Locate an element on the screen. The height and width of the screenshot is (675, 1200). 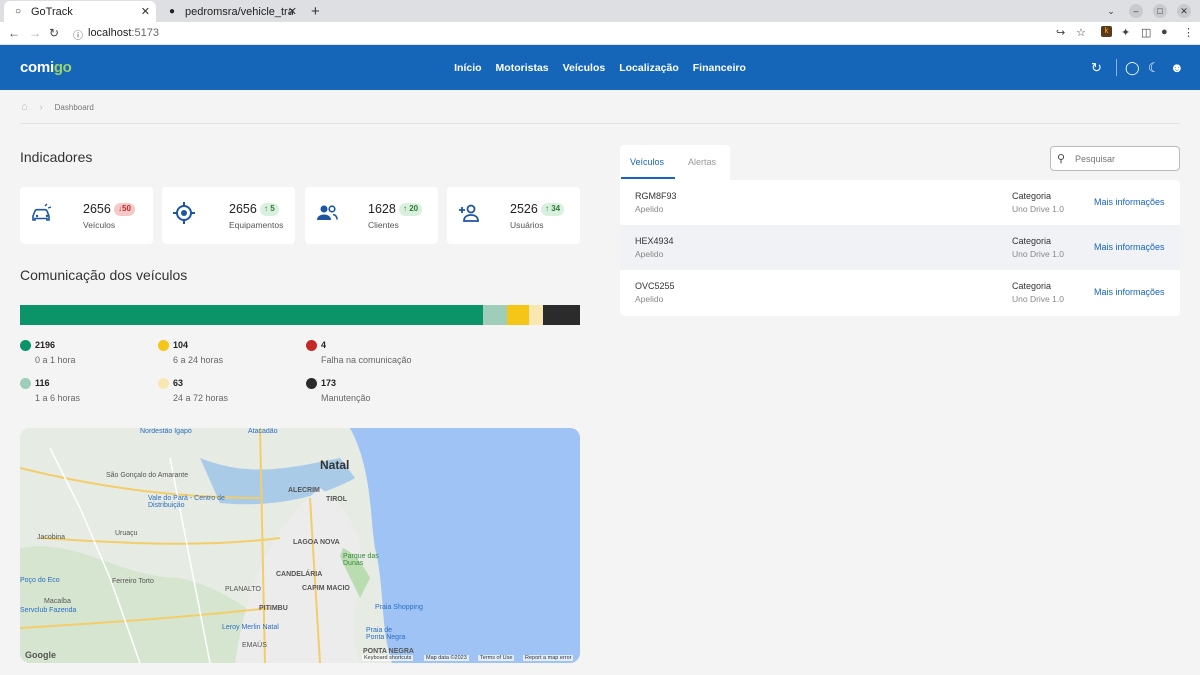
legend-label: 24 a 72 horas is located at coordinates (201, 398).